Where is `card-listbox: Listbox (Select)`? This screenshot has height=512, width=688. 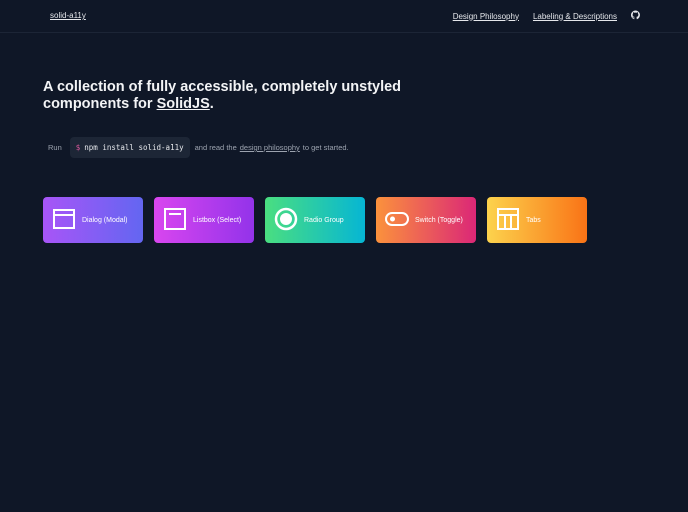 card-listbox: Listbox (Select) is located at coordinates (204, 220).